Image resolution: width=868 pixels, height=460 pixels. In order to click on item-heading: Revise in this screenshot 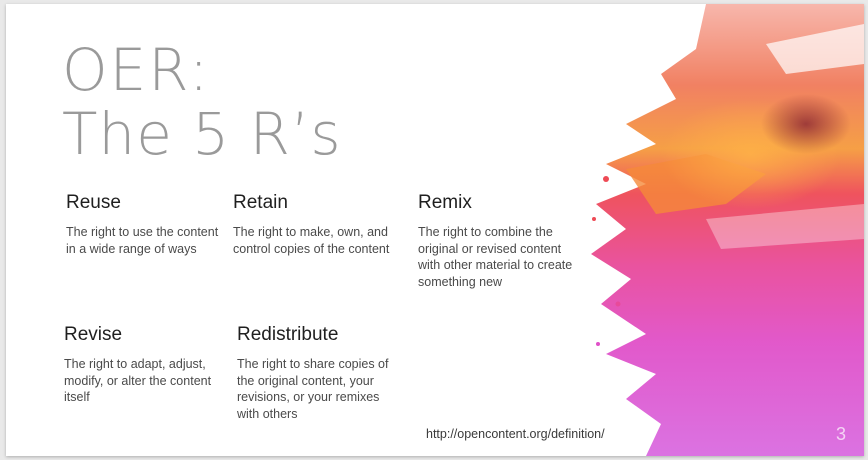, I will do `click(93, 334)`.